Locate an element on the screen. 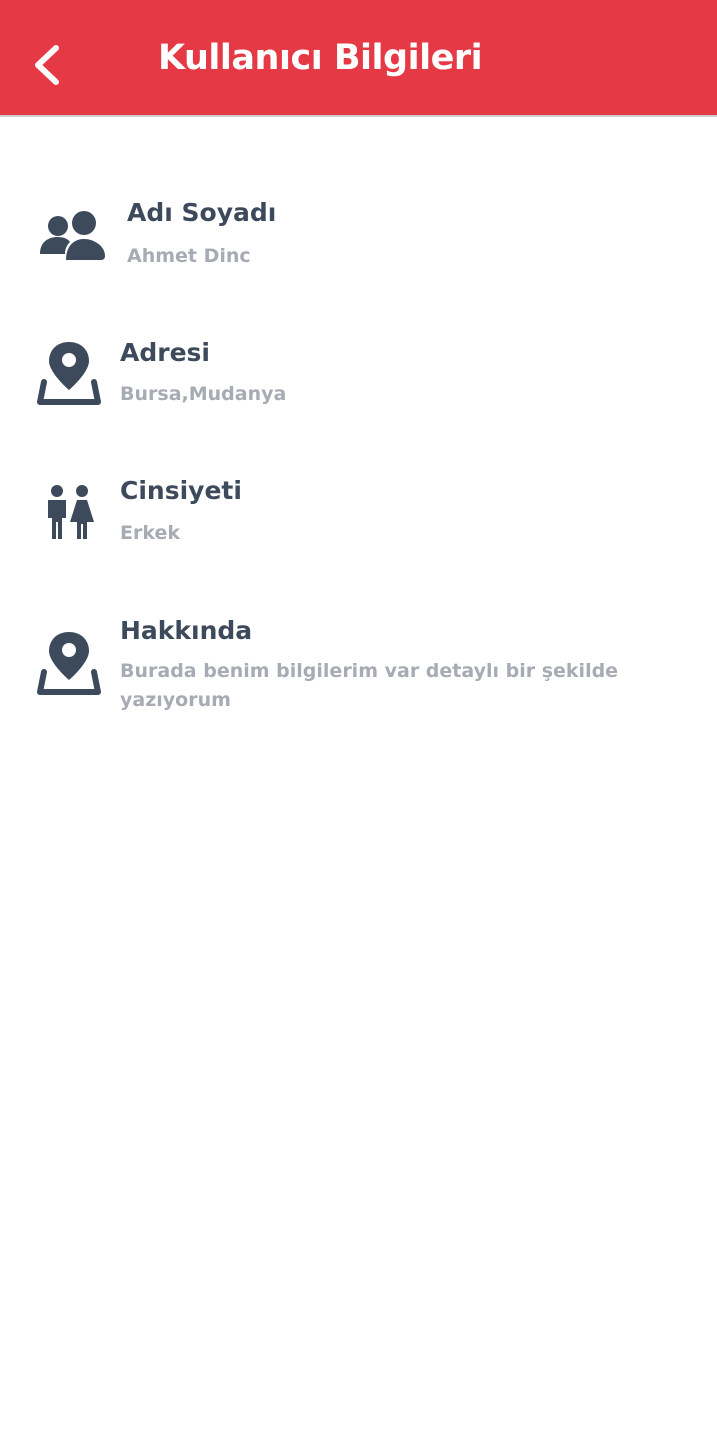 The width and height of the screenshot is (717, 1451). page-title: Kullanıcı Bilgileri is located at coordinates (320, 58).